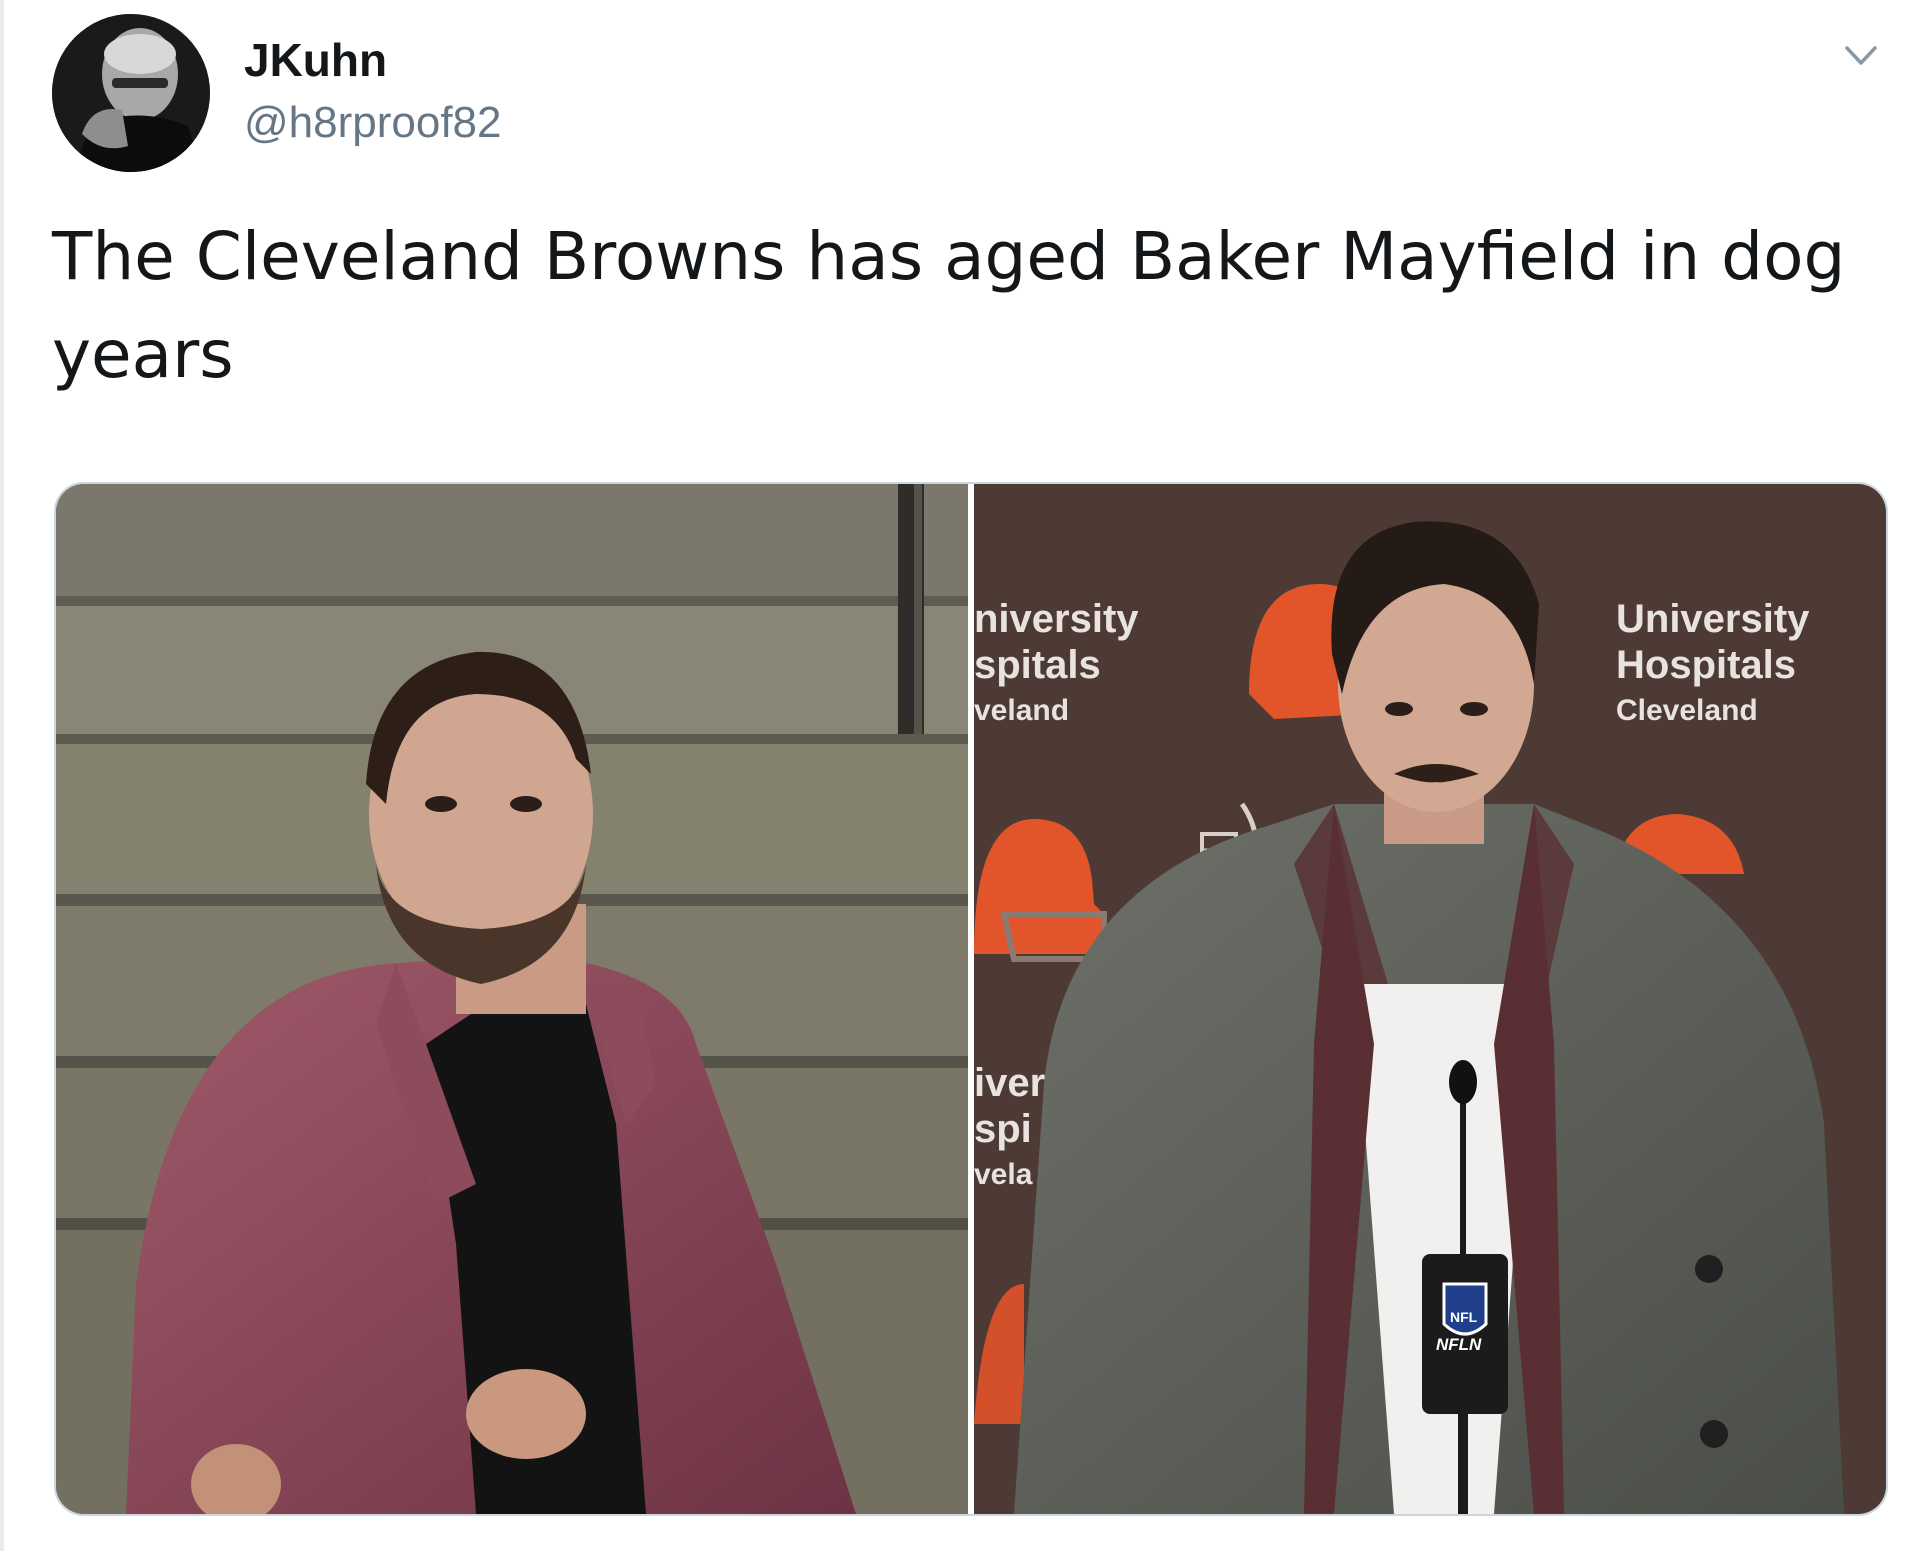 Image resolution: width=1920 pixels, height=1551 pixels. What do you see at coordinates (1687, 710) in the screenshot?
I see `backdrop-text-6: Cleveland` at bounding box center [1687, 710].